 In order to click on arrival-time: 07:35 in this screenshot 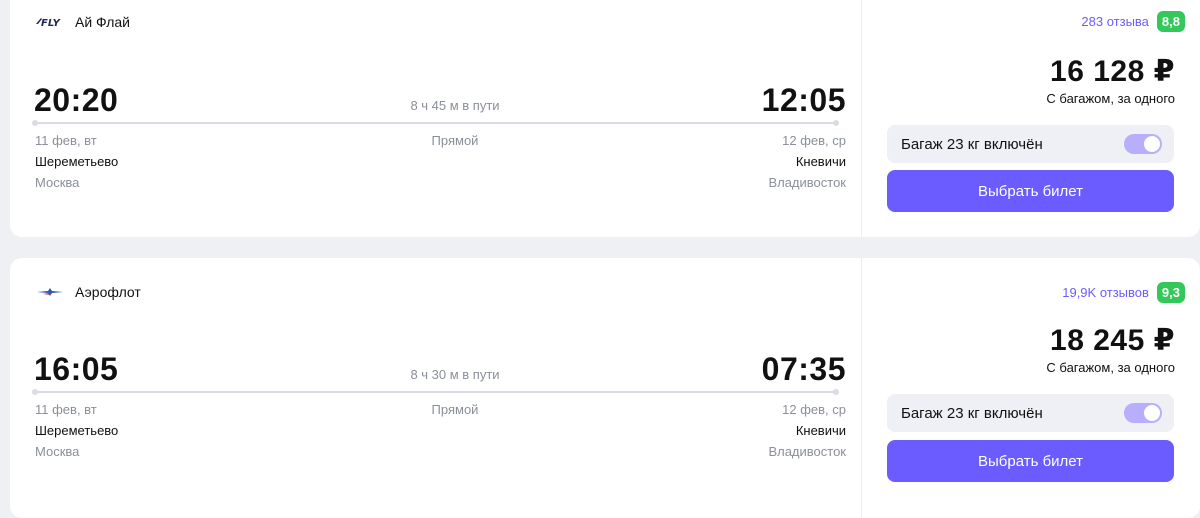, I will do `click(803, 369)`.